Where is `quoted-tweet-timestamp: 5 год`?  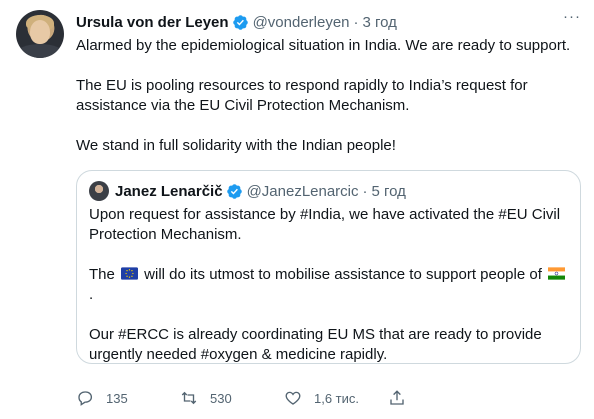 quoted-tweet-timestamp: 5 год is located at coordinates (388, 191).